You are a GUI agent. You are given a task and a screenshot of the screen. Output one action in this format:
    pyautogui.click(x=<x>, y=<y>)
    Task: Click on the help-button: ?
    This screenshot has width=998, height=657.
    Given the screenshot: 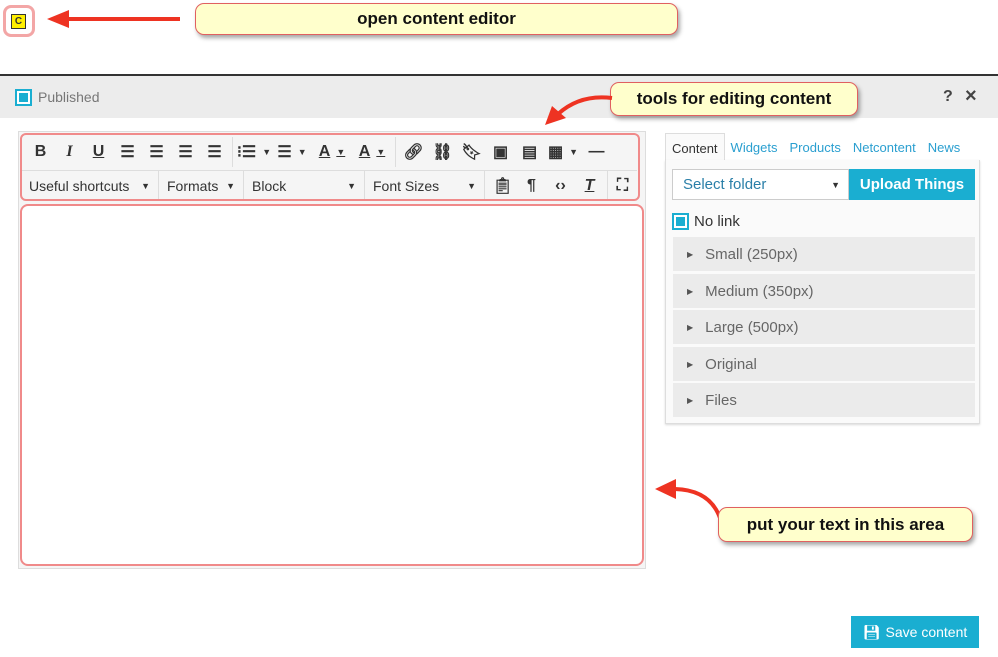 What is the action you would take?
    pyautogui.click(x=948, y=97)
    